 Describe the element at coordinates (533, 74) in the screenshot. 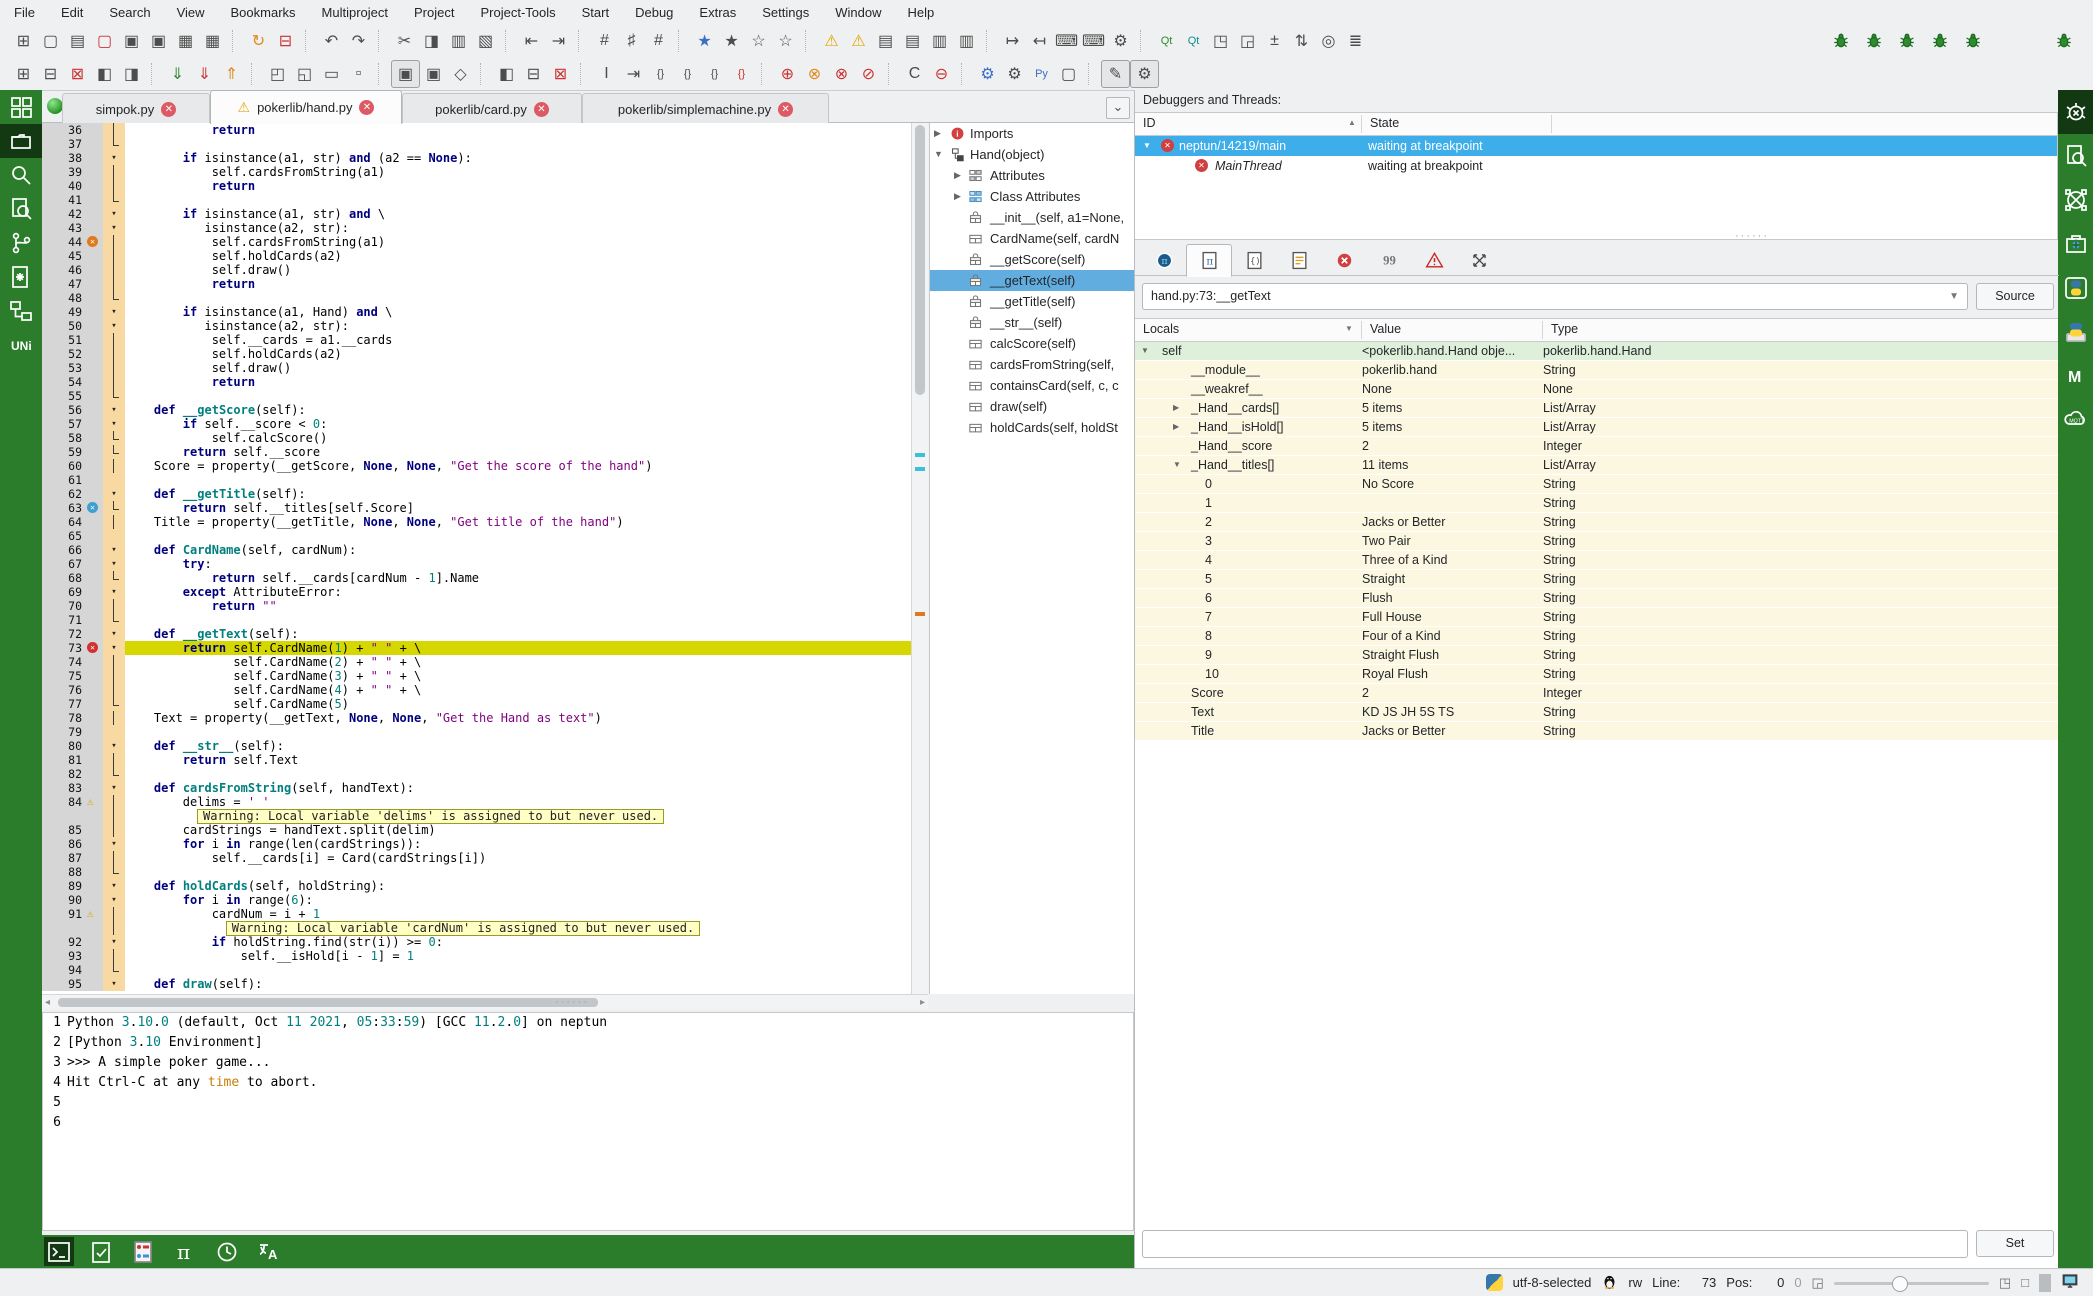

I see `split-view-icon: ⊟` at that location.